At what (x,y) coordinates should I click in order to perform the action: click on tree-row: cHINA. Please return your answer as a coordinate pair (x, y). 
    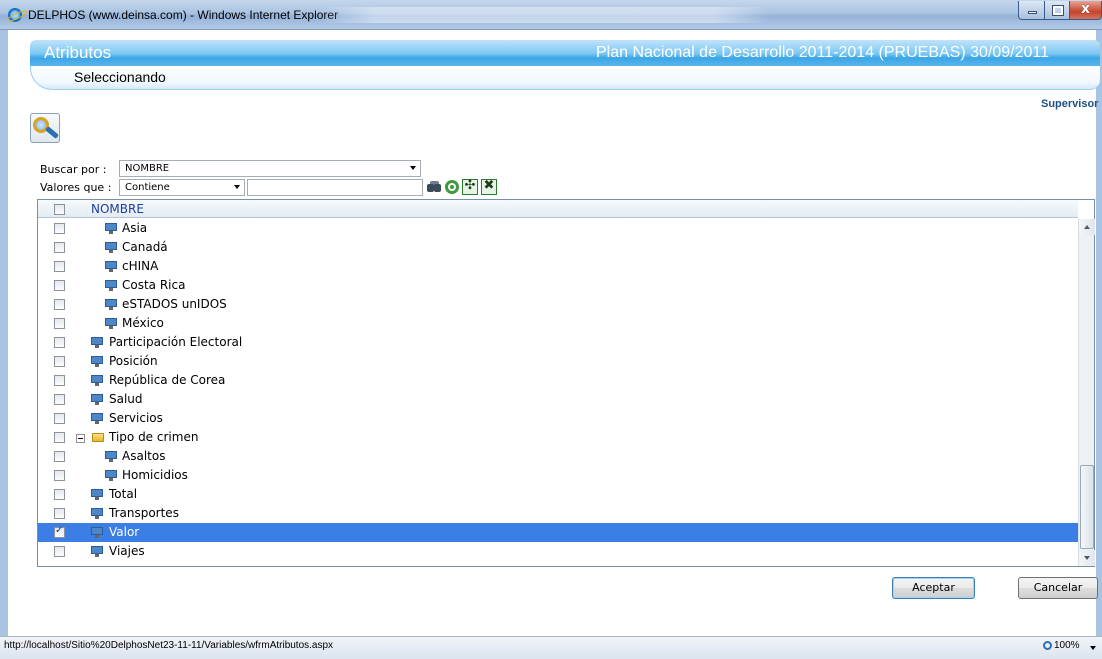
    Looking at the image, I should click on (558, 266).